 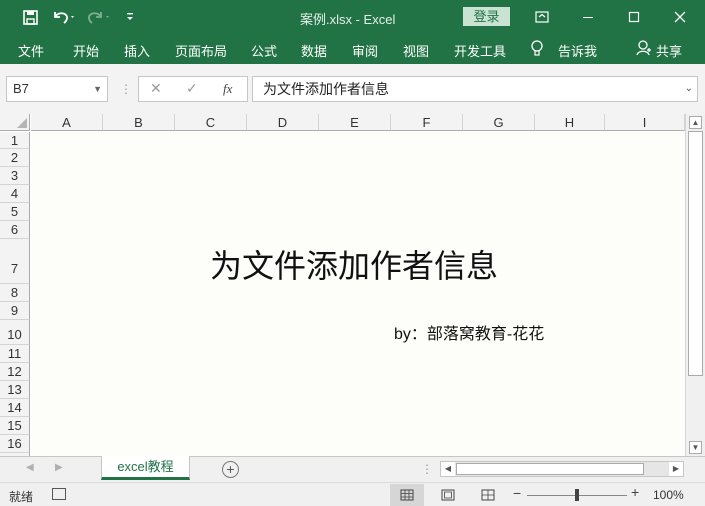 I want to click on title-cell-text: 为文件添加作者信息, so click(x=354, y=264).